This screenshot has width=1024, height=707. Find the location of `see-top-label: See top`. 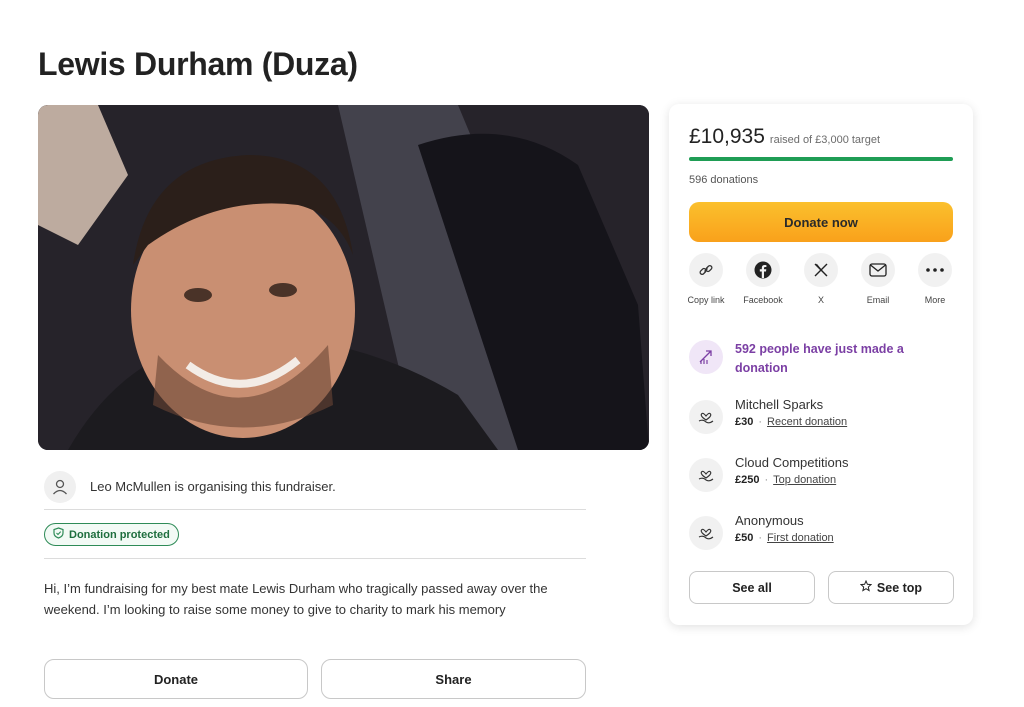

see-top-label: See top is located at coordinates (899, 587).